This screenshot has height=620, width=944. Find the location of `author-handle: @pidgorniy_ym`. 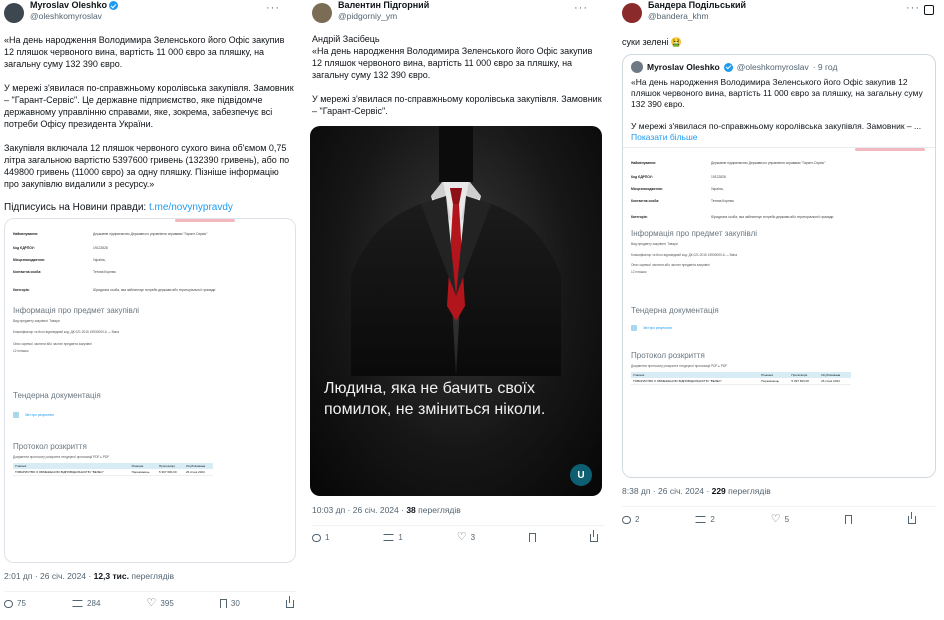

author-handle: @pidgorniy_ym is located at coordinates (383, 16).